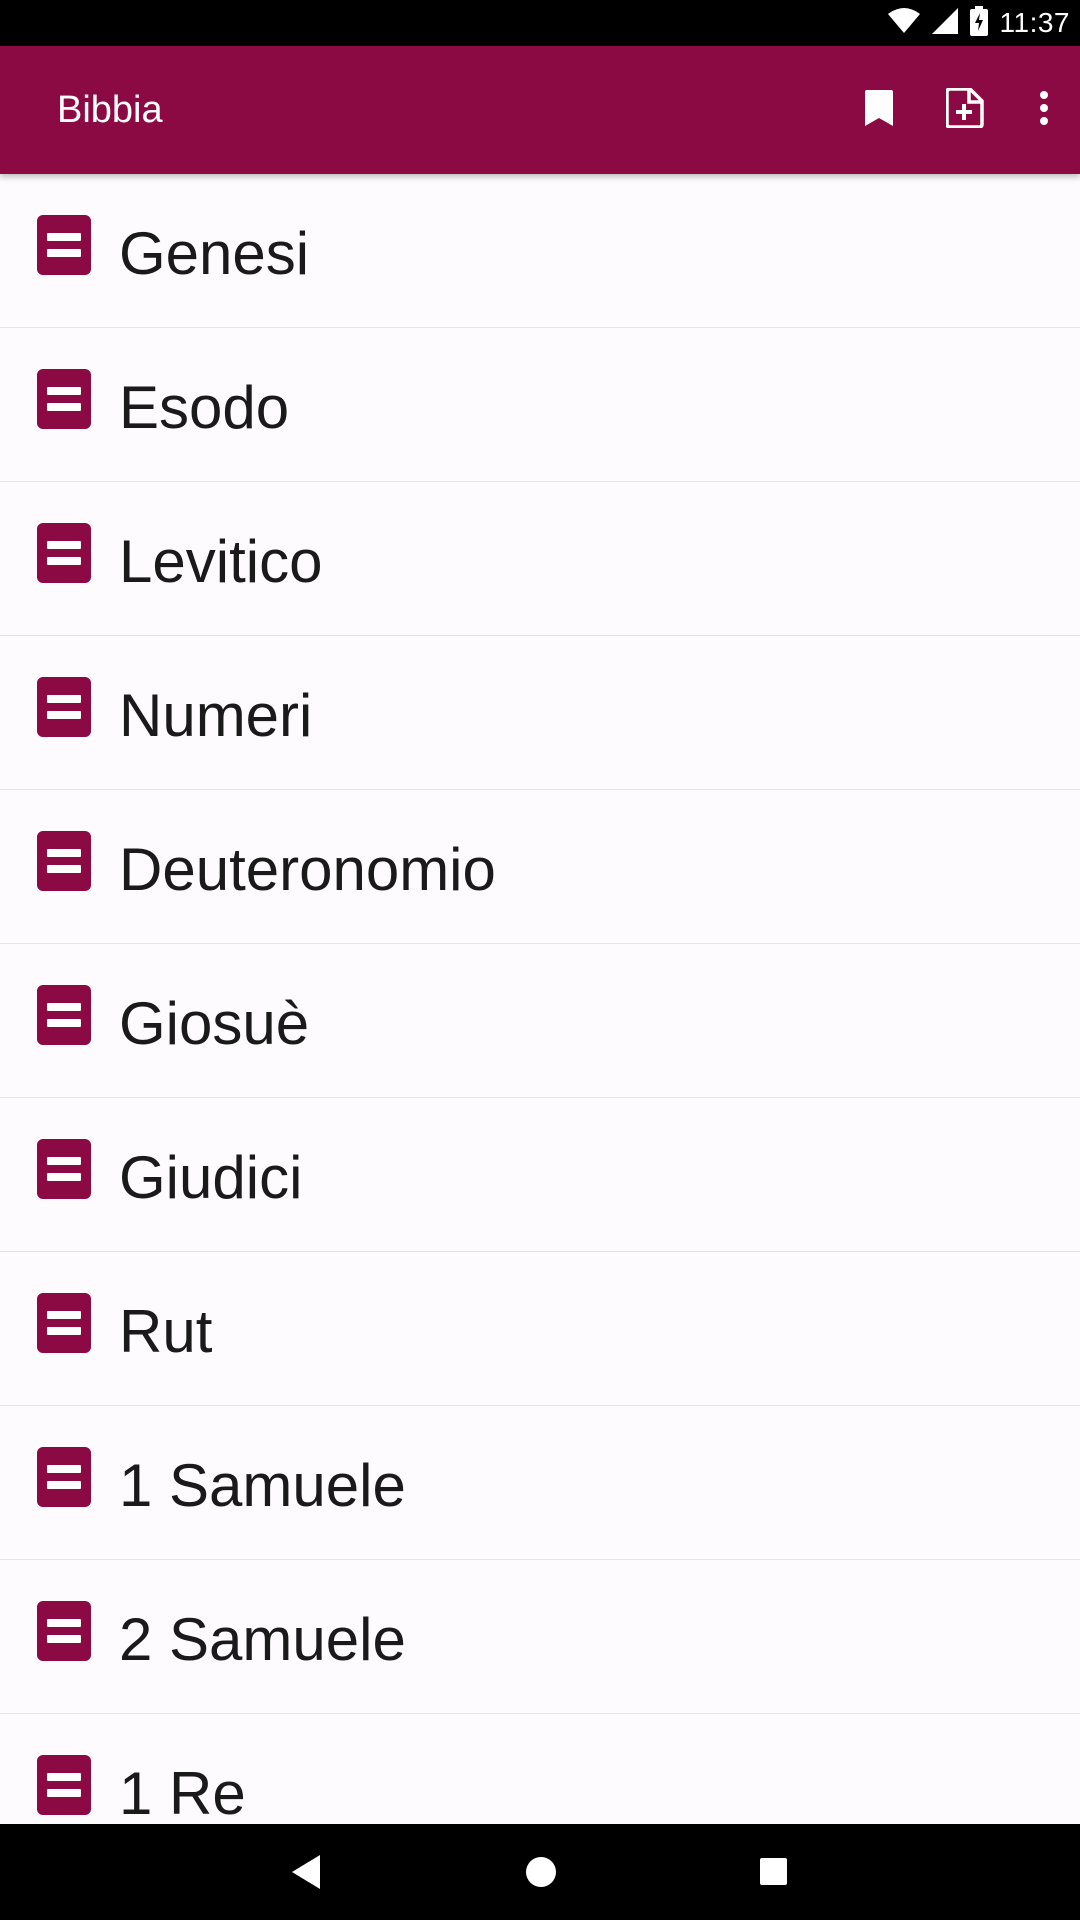  What do you see at coordinates (540, 1483) in the screenshot?
I see `list-item: 1 Samuele` at bounding box center [540, 1483].